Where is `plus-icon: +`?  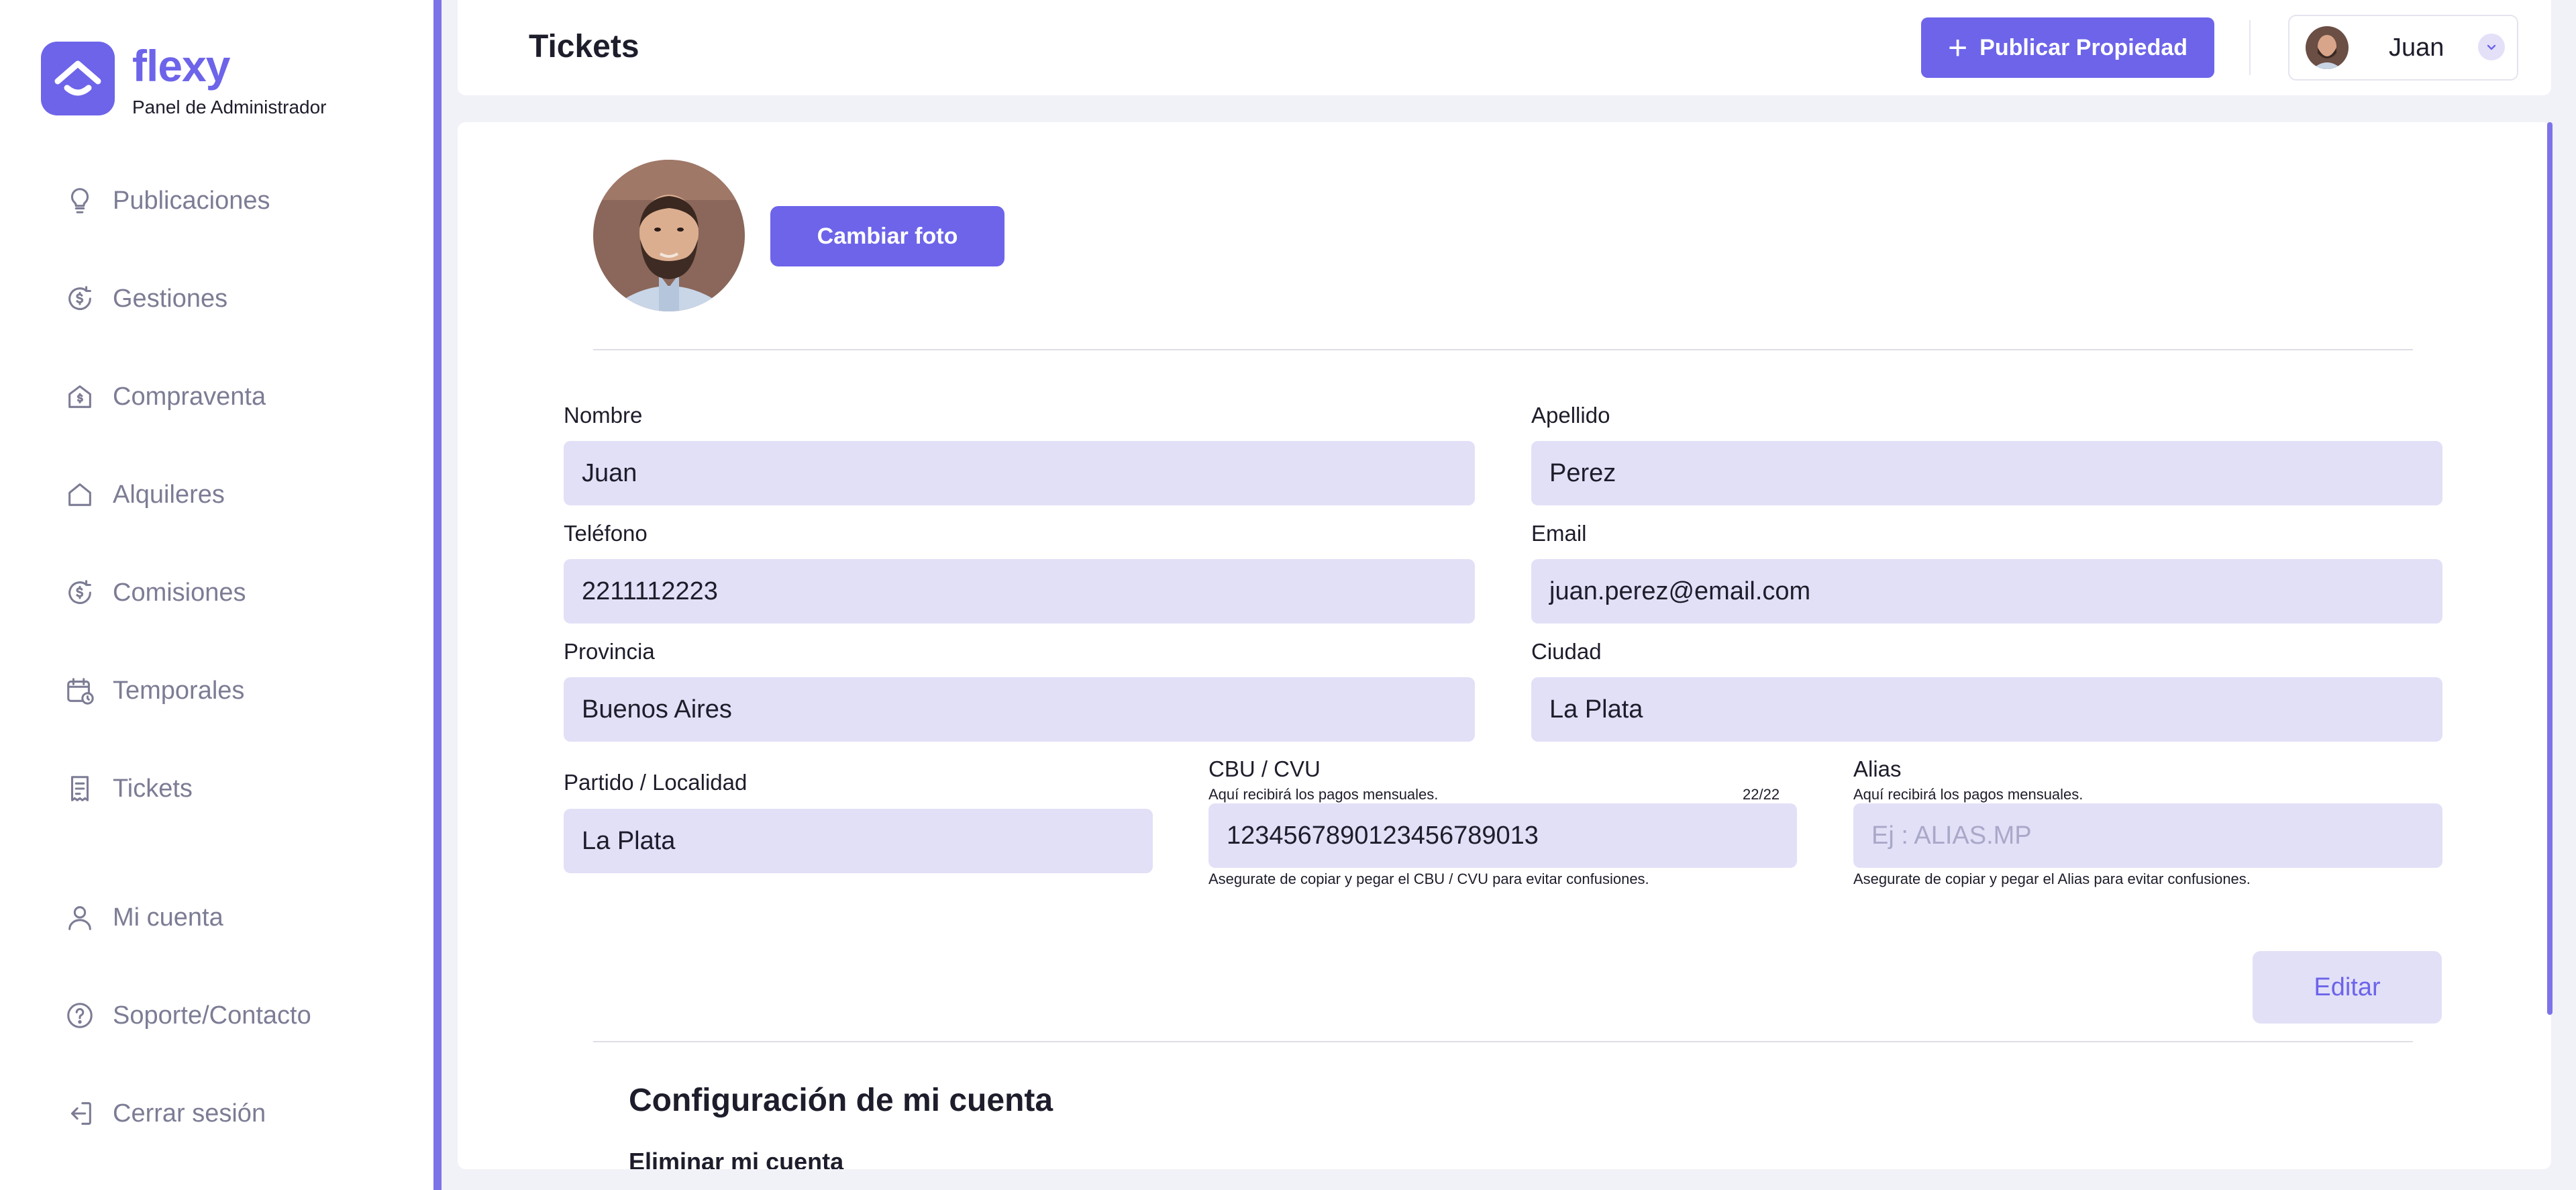 plus-icon: + is located at coordinates (1957, 48).